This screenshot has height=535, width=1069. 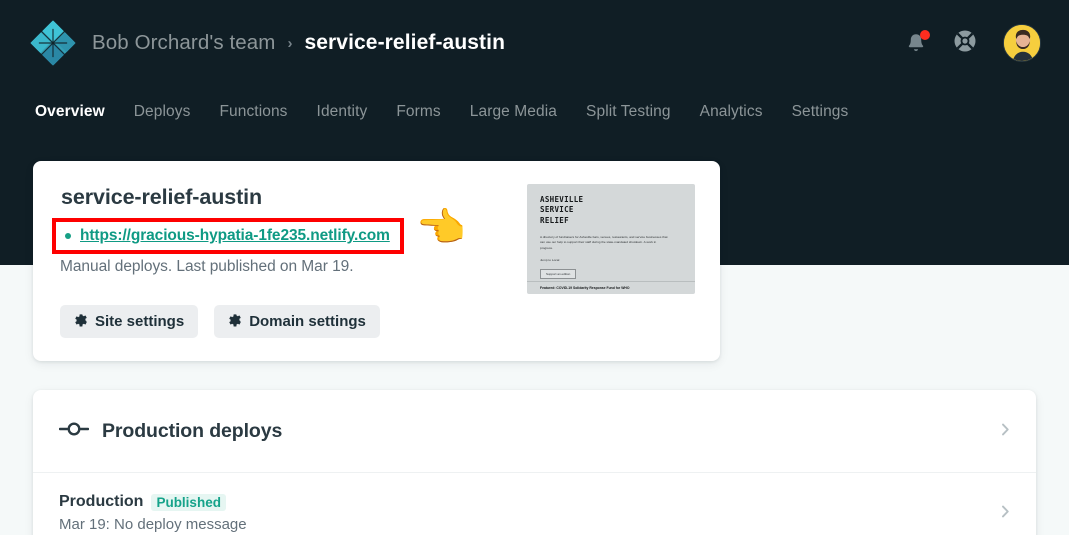 I want to click on thumbnail-title-line-1: ASHEVILLE, so click(x=562, y=199).